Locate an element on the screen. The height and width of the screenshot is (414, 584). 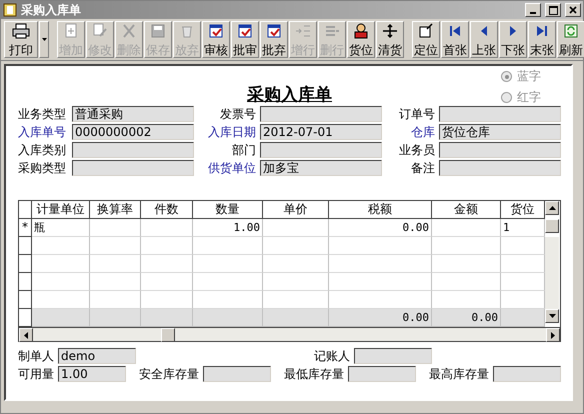
delete-row-icon is located at coordinates (332, 31).